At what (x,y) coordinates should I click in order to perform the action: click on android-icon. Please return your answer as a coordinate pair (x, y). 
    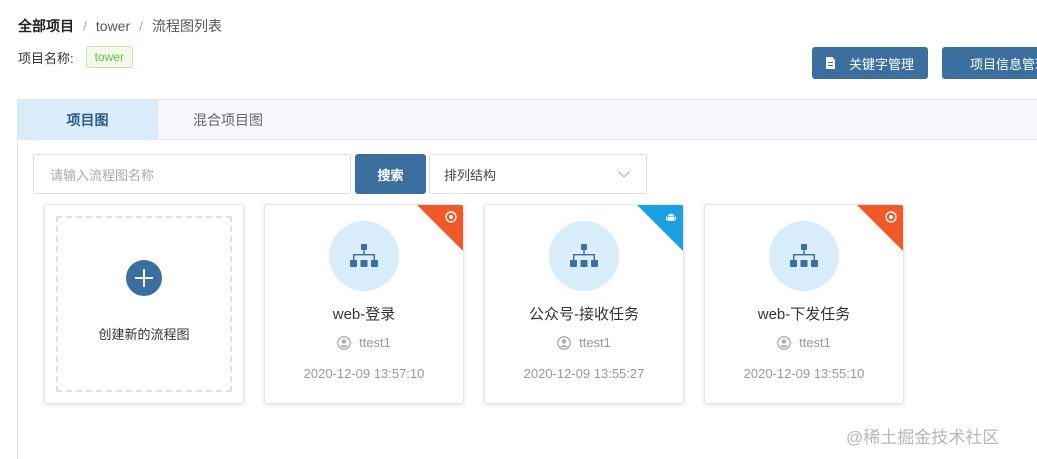
    Looking at the image, I should click on (671, 217).